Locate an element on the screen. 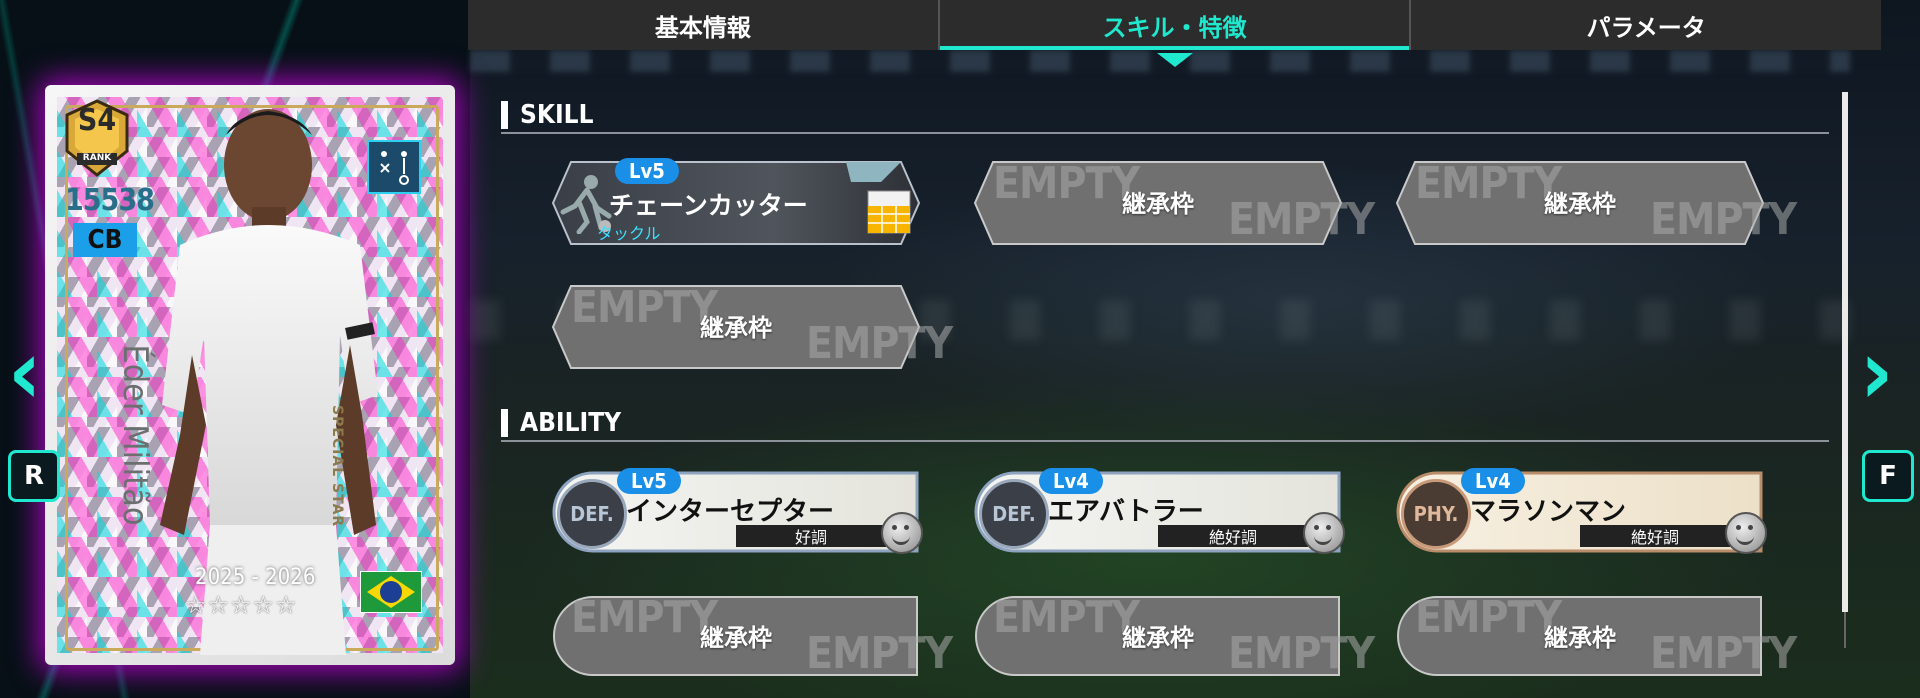 The height and width of the screenshot is (698, 1920). rank-label: RANK is located at coordinates (97, 158).